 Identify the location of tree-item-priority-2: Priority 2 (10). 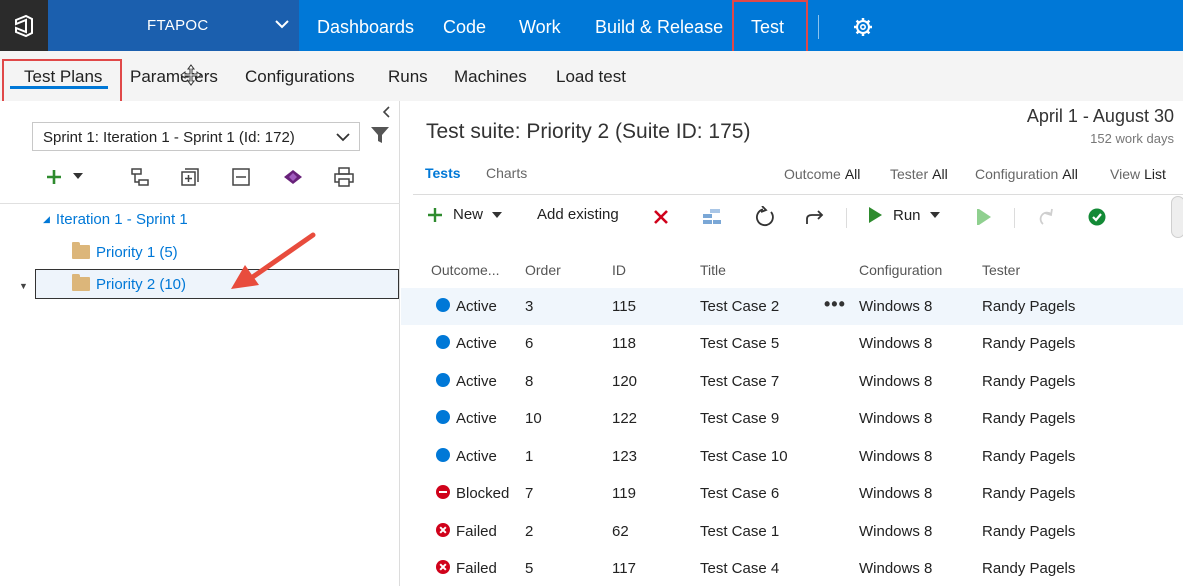
(129, 283).